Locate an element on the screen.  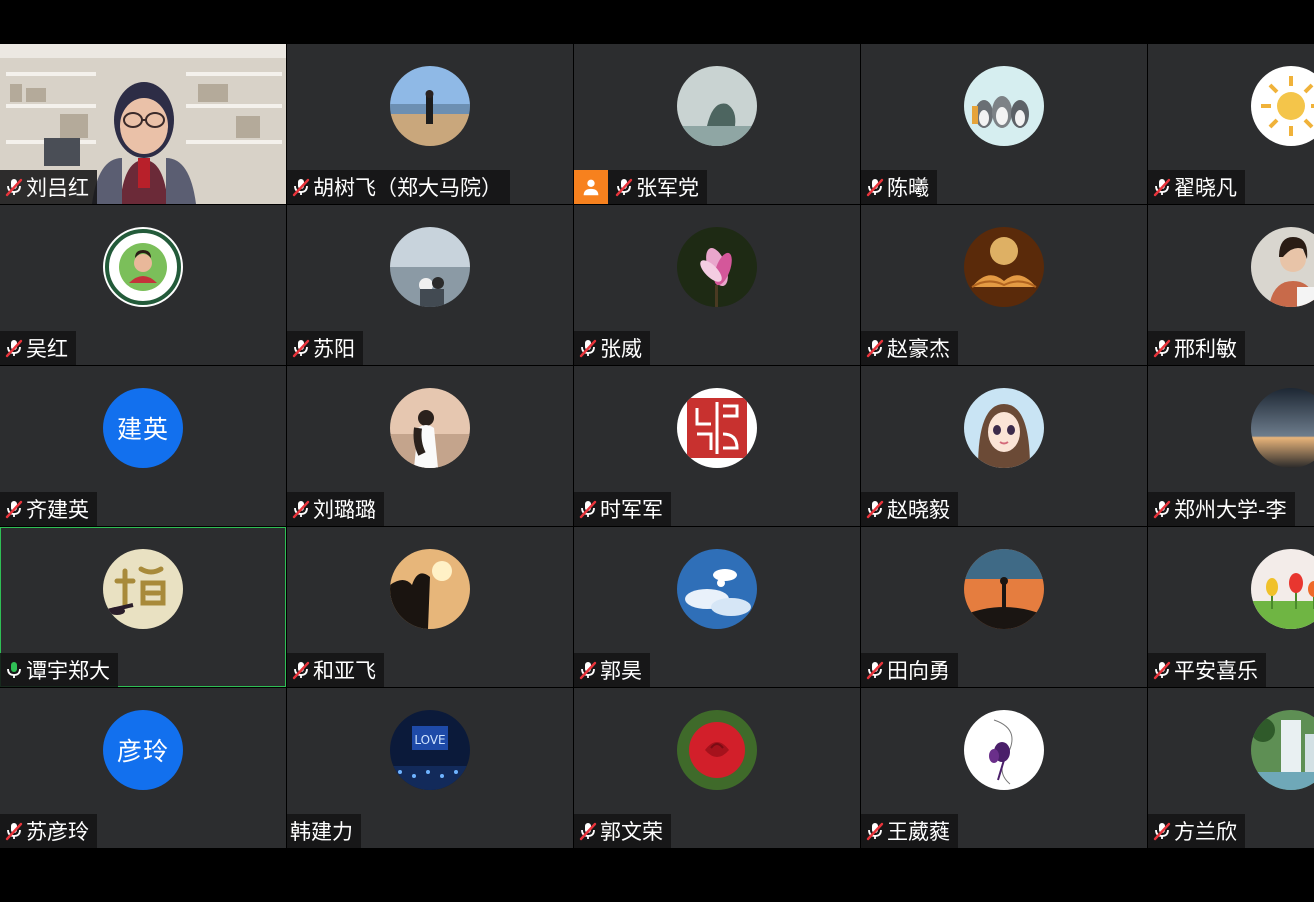
avatar-seal-stamp-image is located at coordinates (717, 428).